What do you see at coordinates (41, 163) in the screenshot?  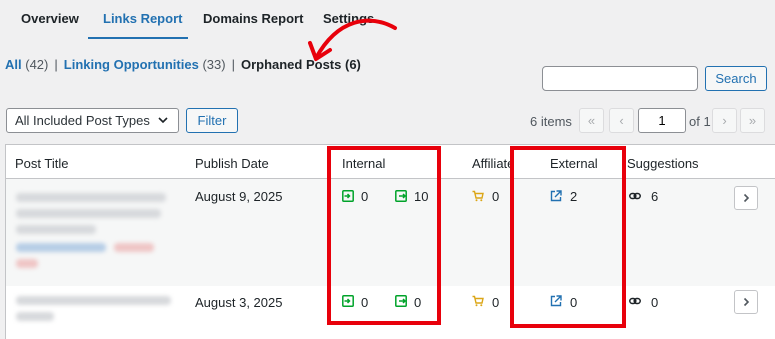 I see `column-header-post-title: Post Title` at bounding box center [41, 163].